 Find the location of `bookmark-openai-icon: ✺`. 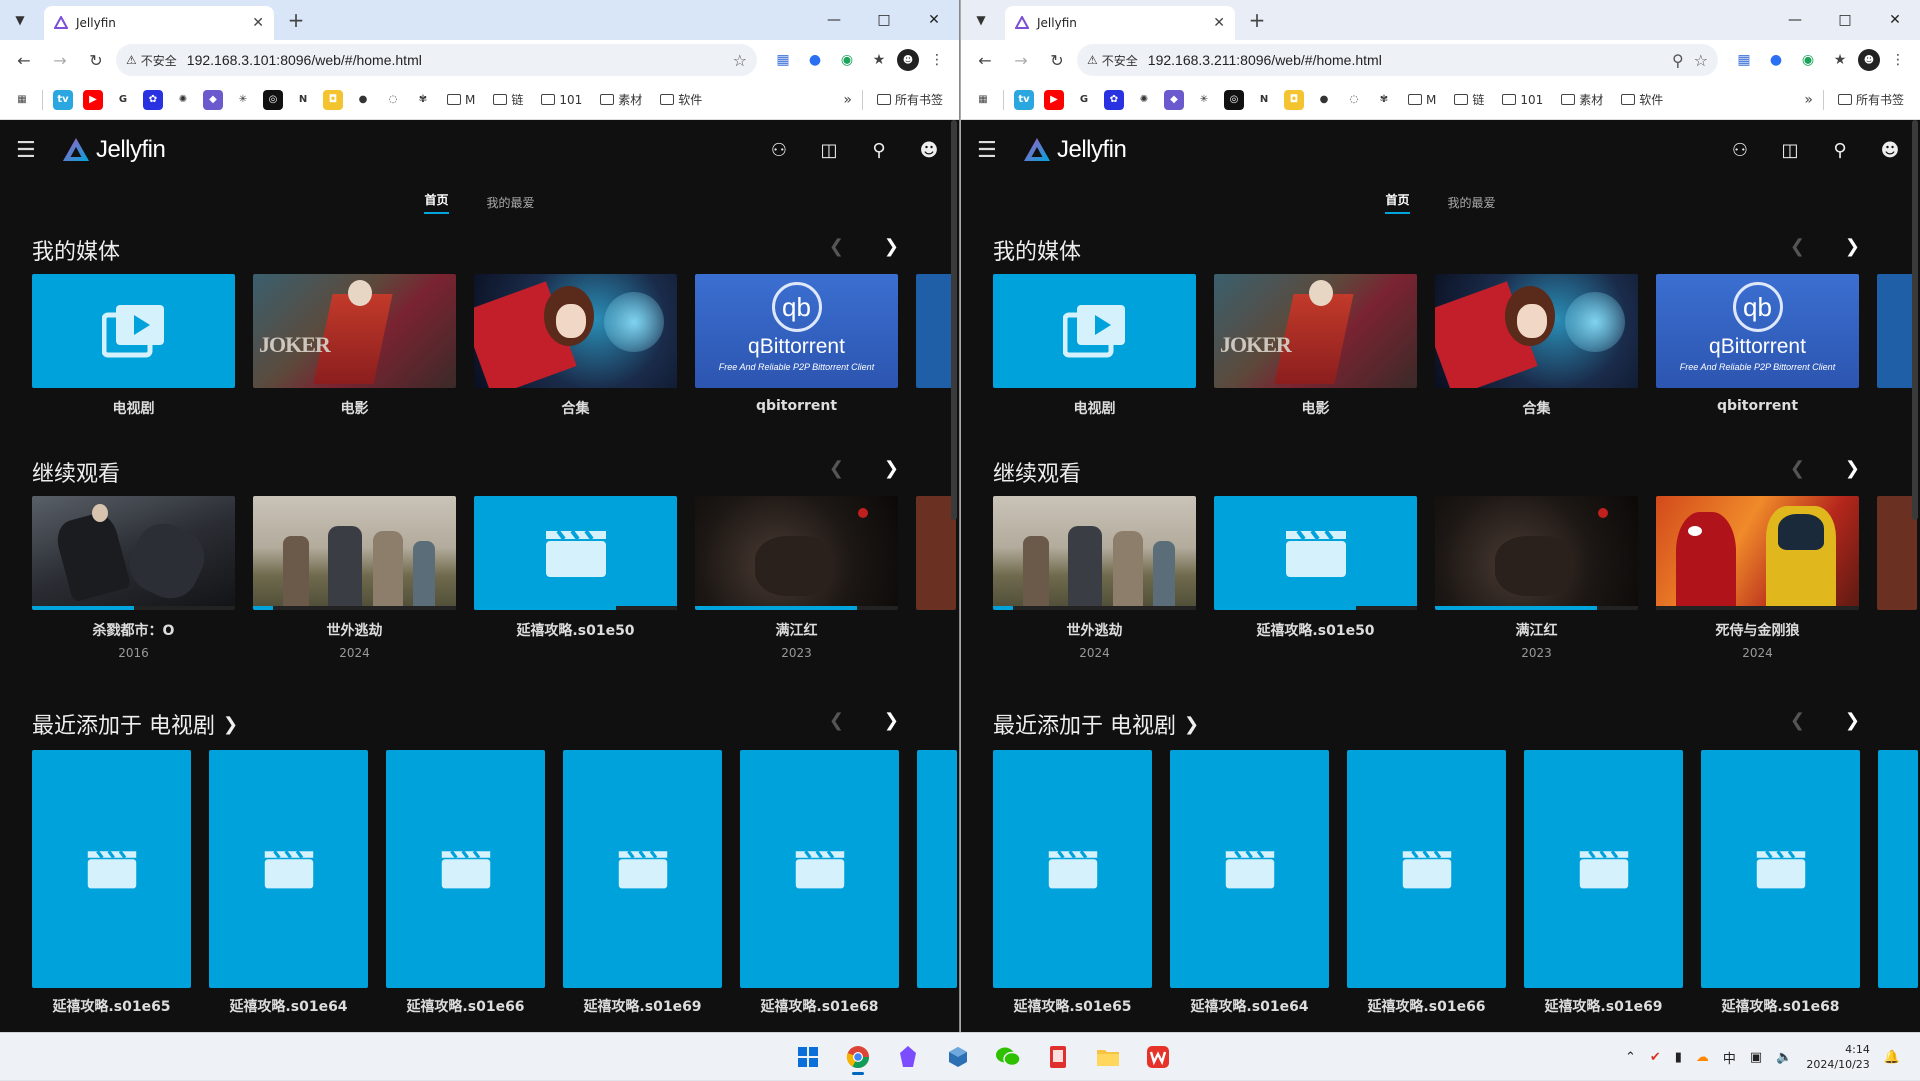

bookmark-openai-icon: ✺ is located at coordinates (183, 100).